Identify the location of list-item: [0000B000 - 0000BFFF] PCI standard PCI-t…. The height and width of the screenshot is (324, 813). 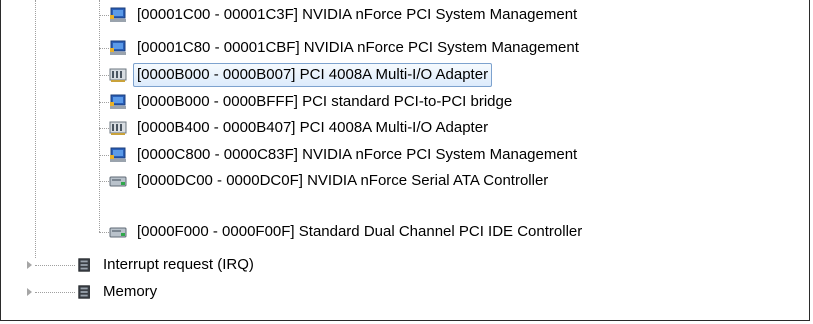
(312, 102).